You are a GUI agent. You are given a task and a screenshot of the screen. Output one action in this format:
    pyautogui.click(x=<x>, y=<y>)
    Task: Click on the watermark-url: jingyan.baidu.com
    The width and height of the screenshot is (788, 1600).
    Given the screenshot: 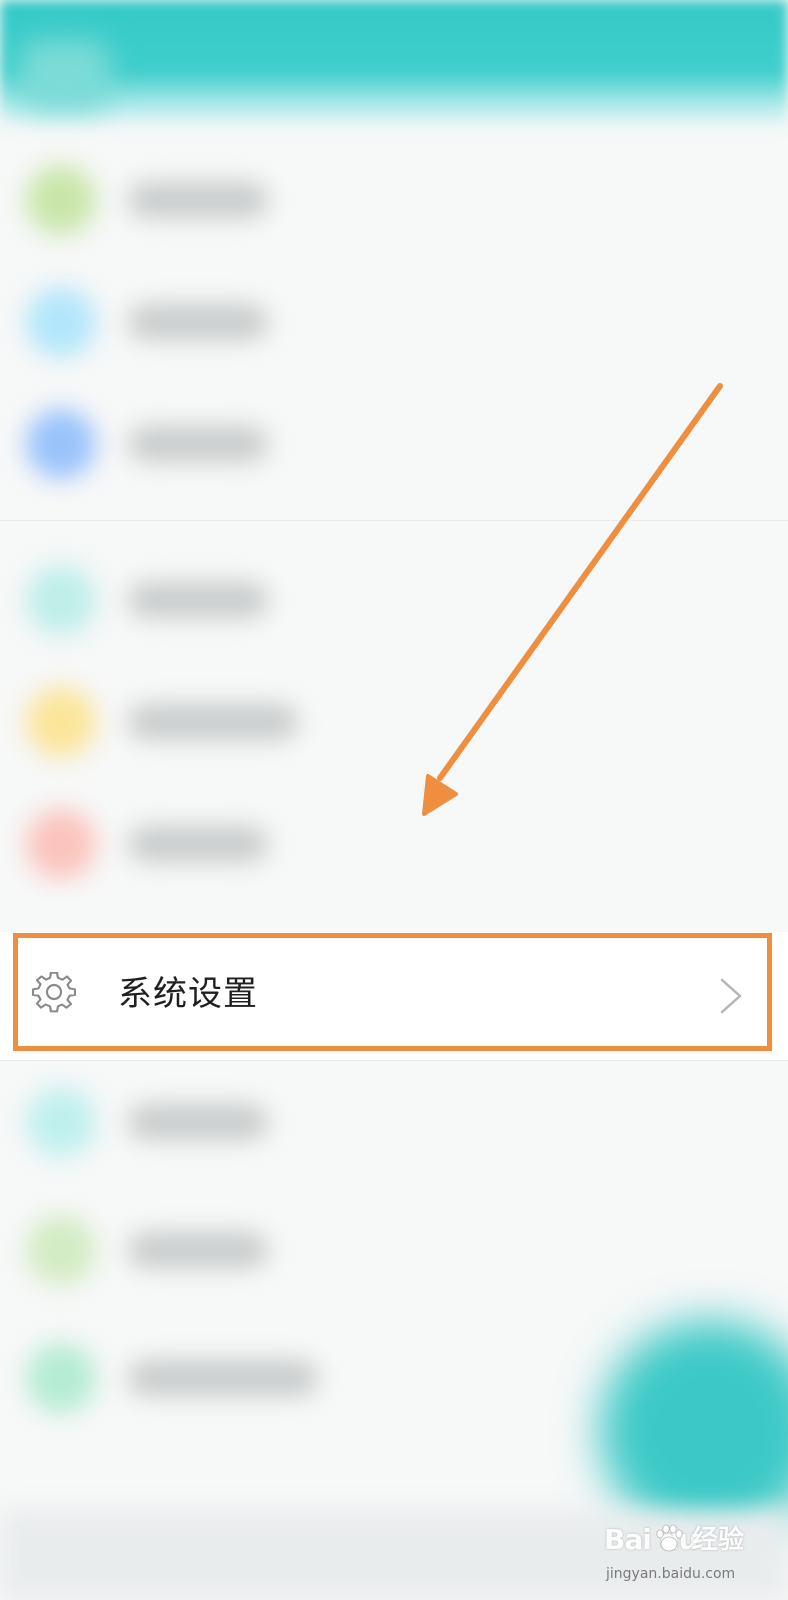 What is the action you would take?
    pyautogui.click(x=671, y=1574)
    